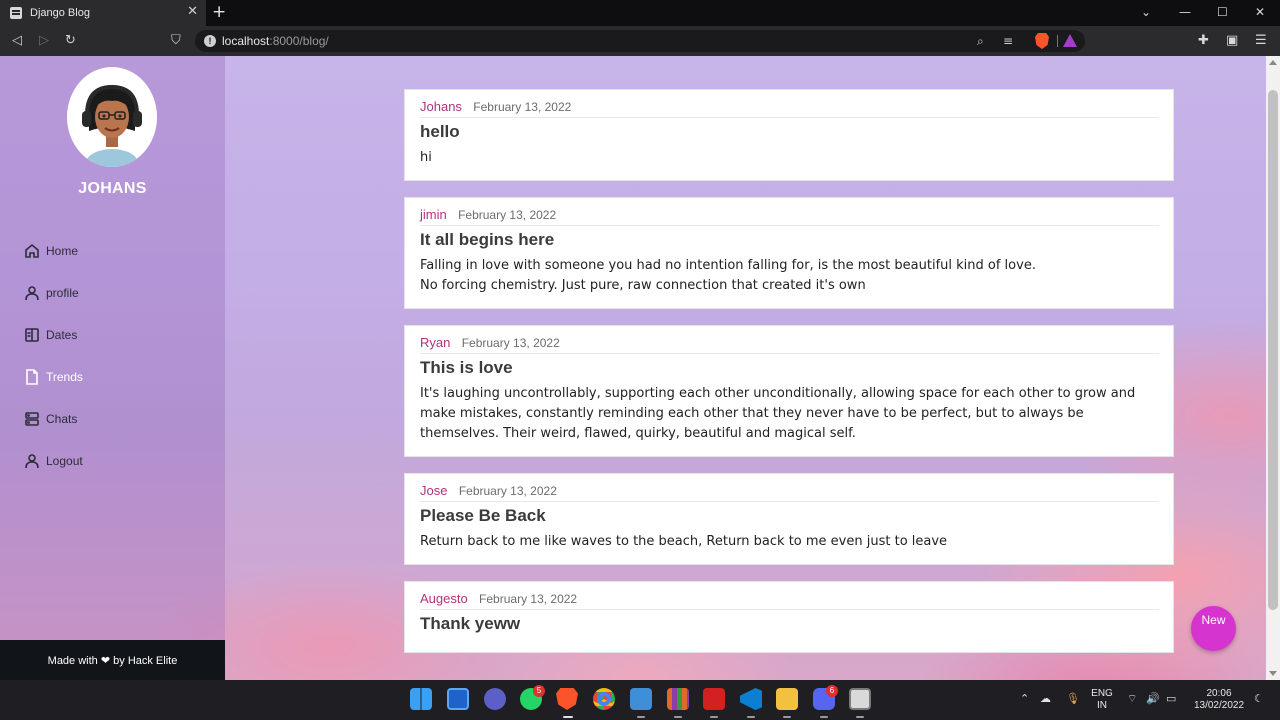 This screenshot has height=720, width=1280. What do you see at coordinates (16, 13) in the screenshot?
I see `page-favicon-icon` at bounding box center [16, 13].